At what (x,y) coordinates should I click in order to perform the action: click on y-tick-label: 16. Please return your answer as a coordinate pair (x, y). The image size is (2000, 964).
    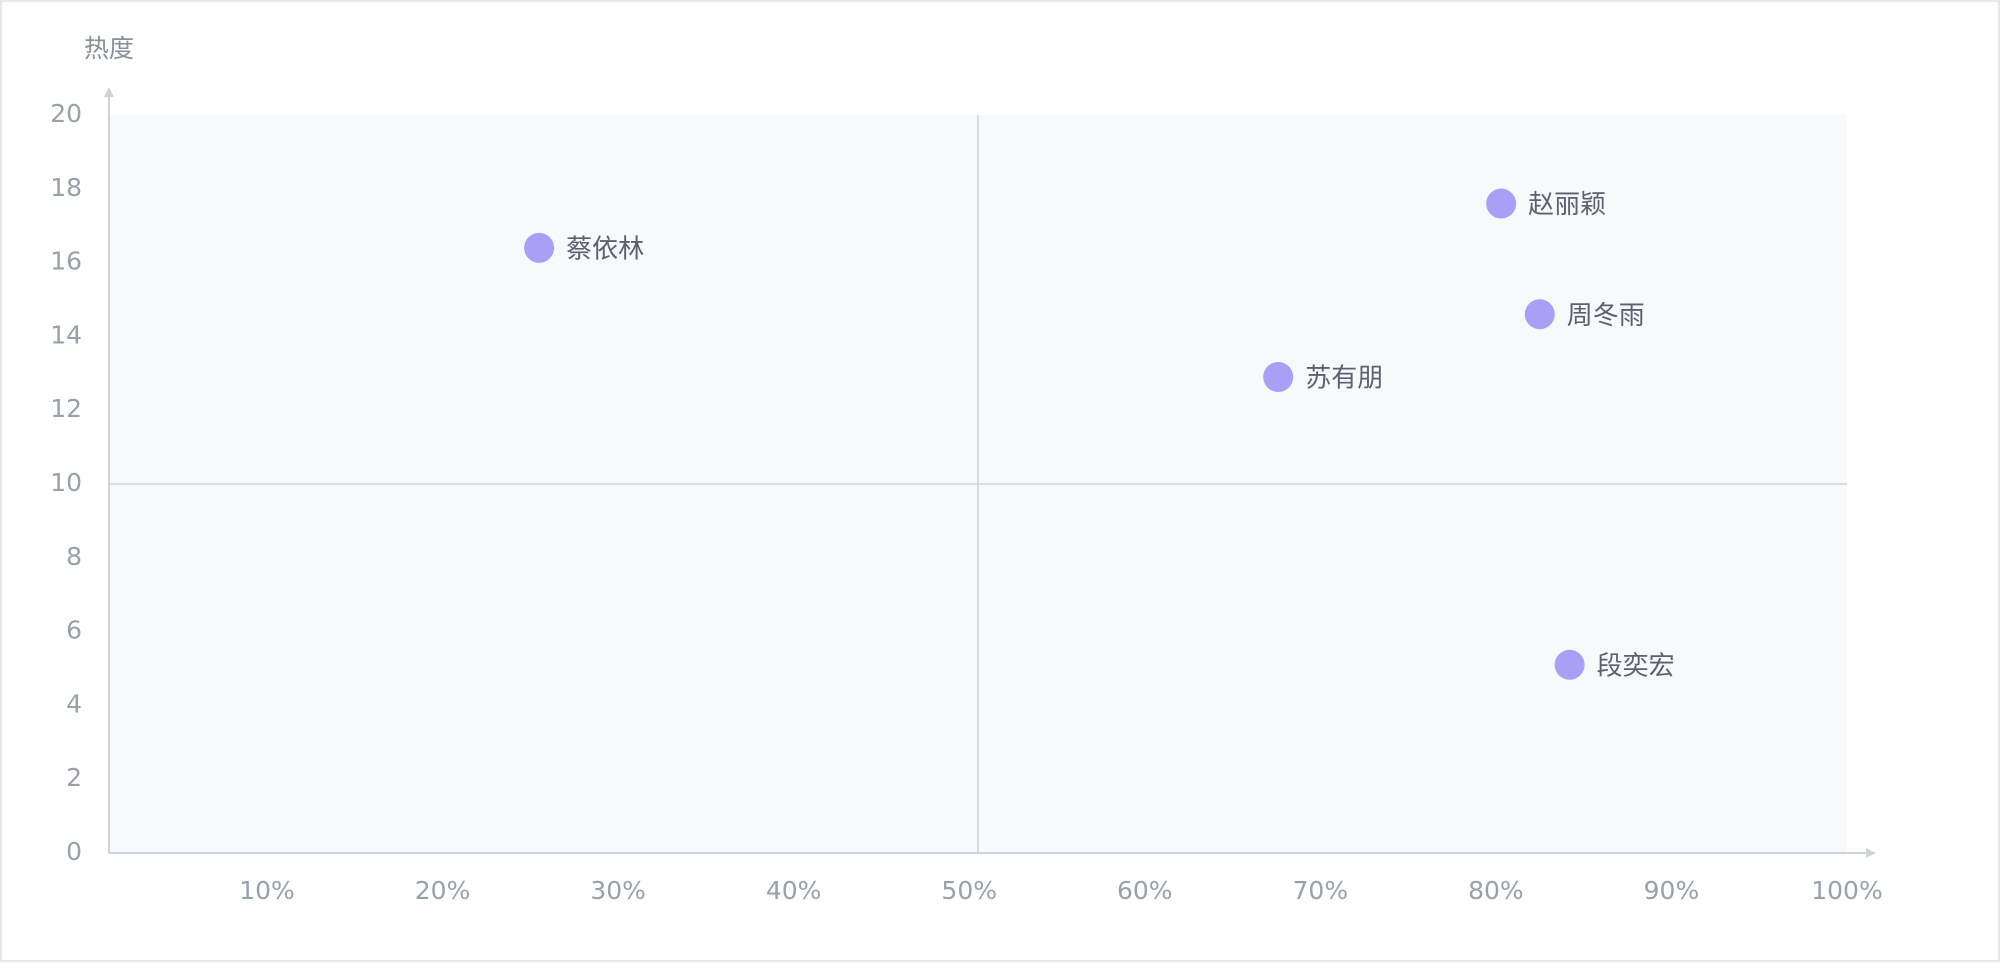
    Looking at the image, I should click on (66, 261).